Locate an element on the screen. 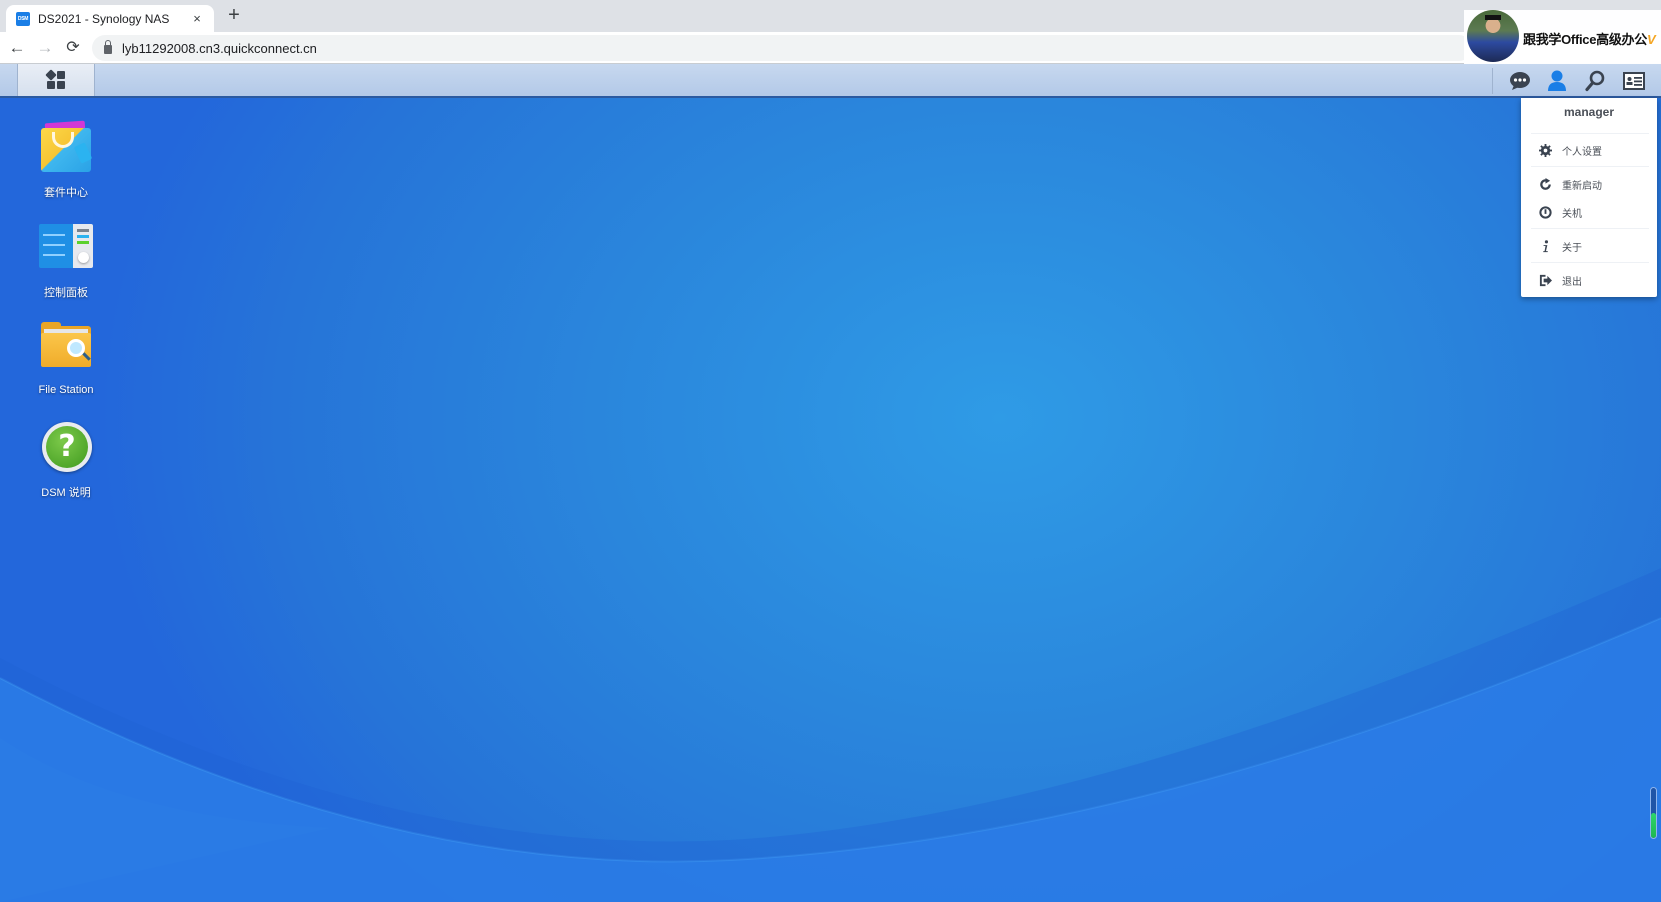  widget-level-fill is located at coordinates (1653, 825).